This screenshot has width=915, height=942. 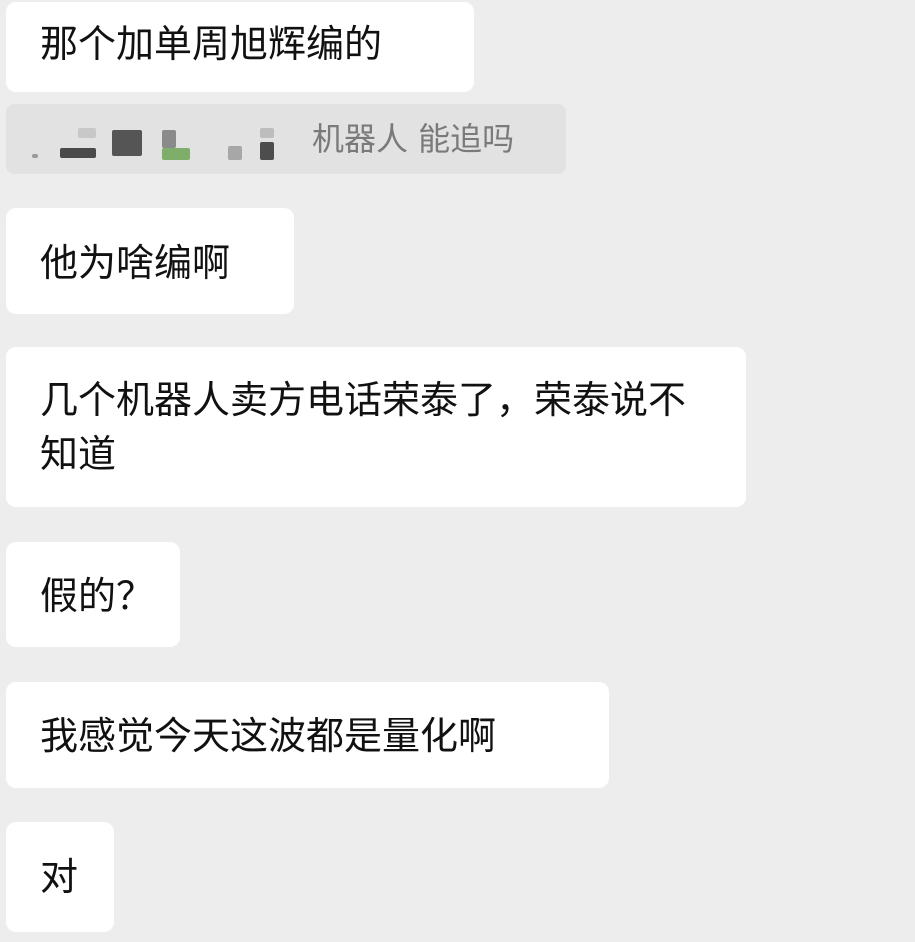 I want to click on quoted-message-text: 机器人 能追吗, so click(x=413, y=139).